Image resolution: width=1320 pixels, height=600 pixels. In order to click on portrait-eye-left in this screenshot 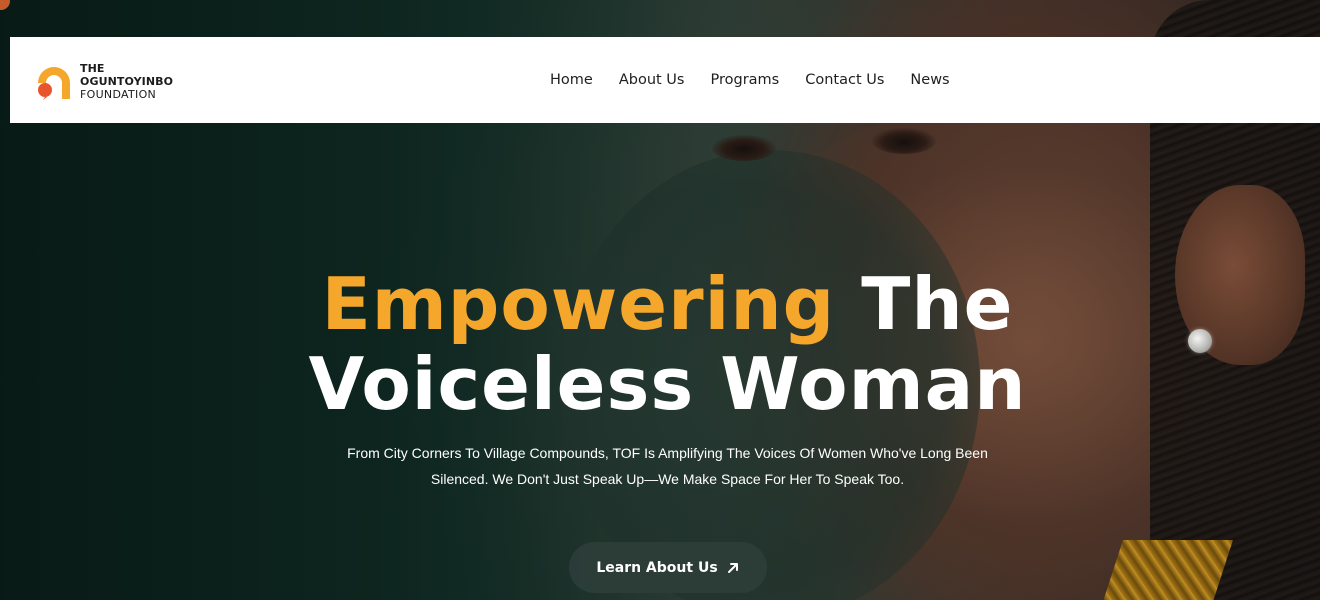, I will do `click(744, 148)`.